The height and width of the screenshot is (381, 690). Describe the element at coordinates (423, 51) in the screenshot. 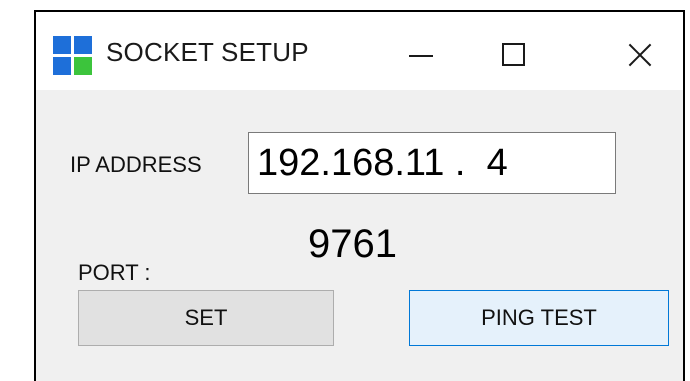

I see `minimize-button` at that location.